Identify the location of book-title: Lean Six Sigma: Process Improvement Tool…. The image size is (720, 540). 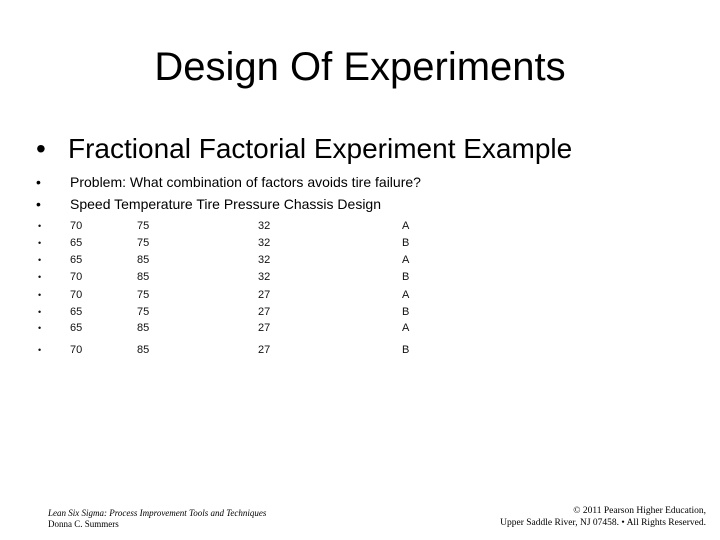
(157, 513).